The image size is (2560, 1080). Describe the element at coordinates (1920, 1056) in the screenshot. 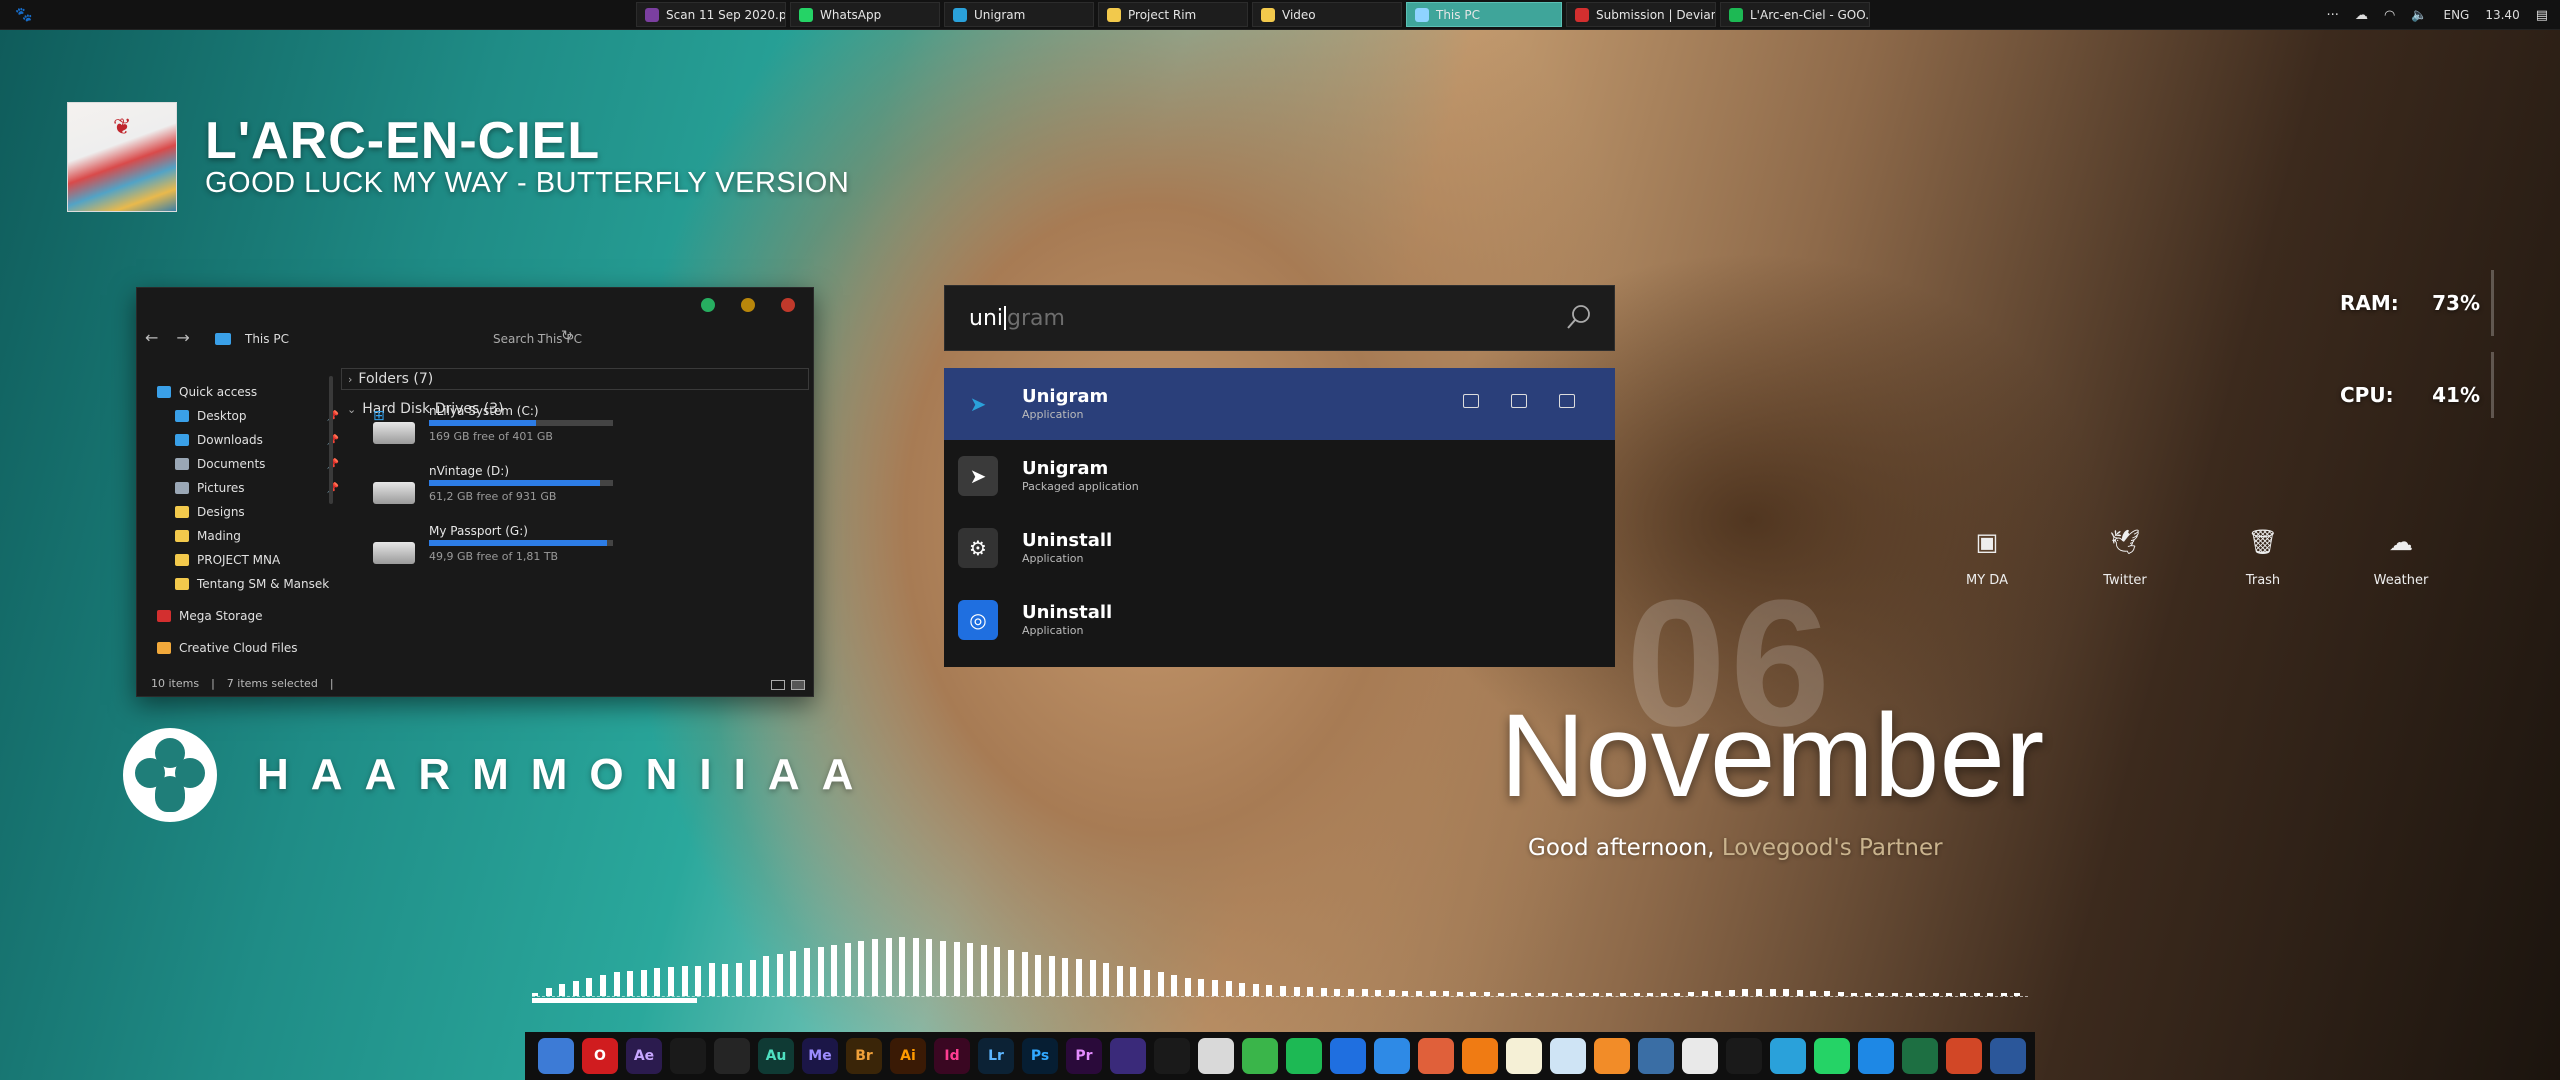

I see `excel-icon` at that location.